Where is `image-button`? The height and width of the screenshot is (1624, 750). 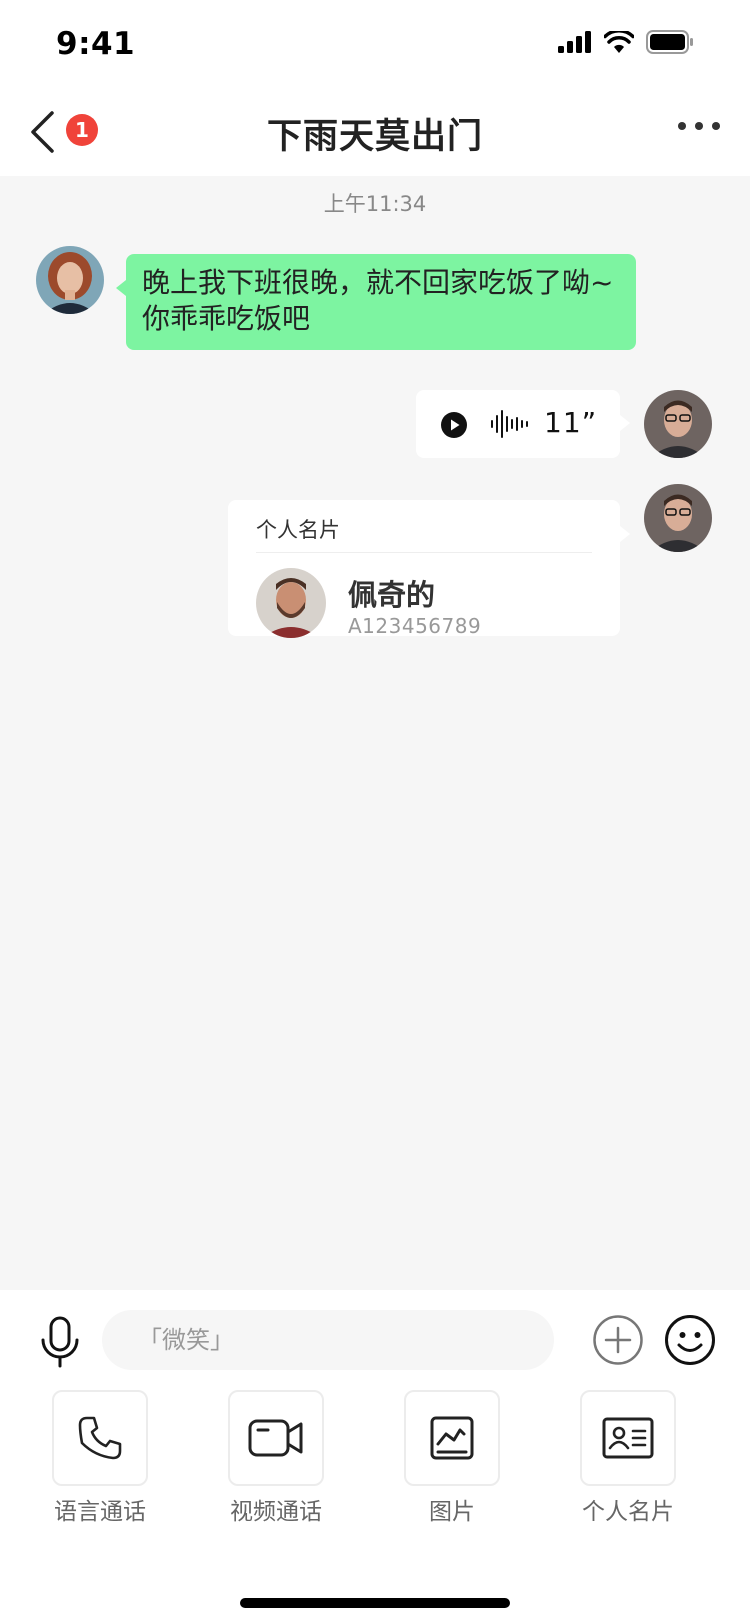
image-button is located at coordinates (452, 1438).